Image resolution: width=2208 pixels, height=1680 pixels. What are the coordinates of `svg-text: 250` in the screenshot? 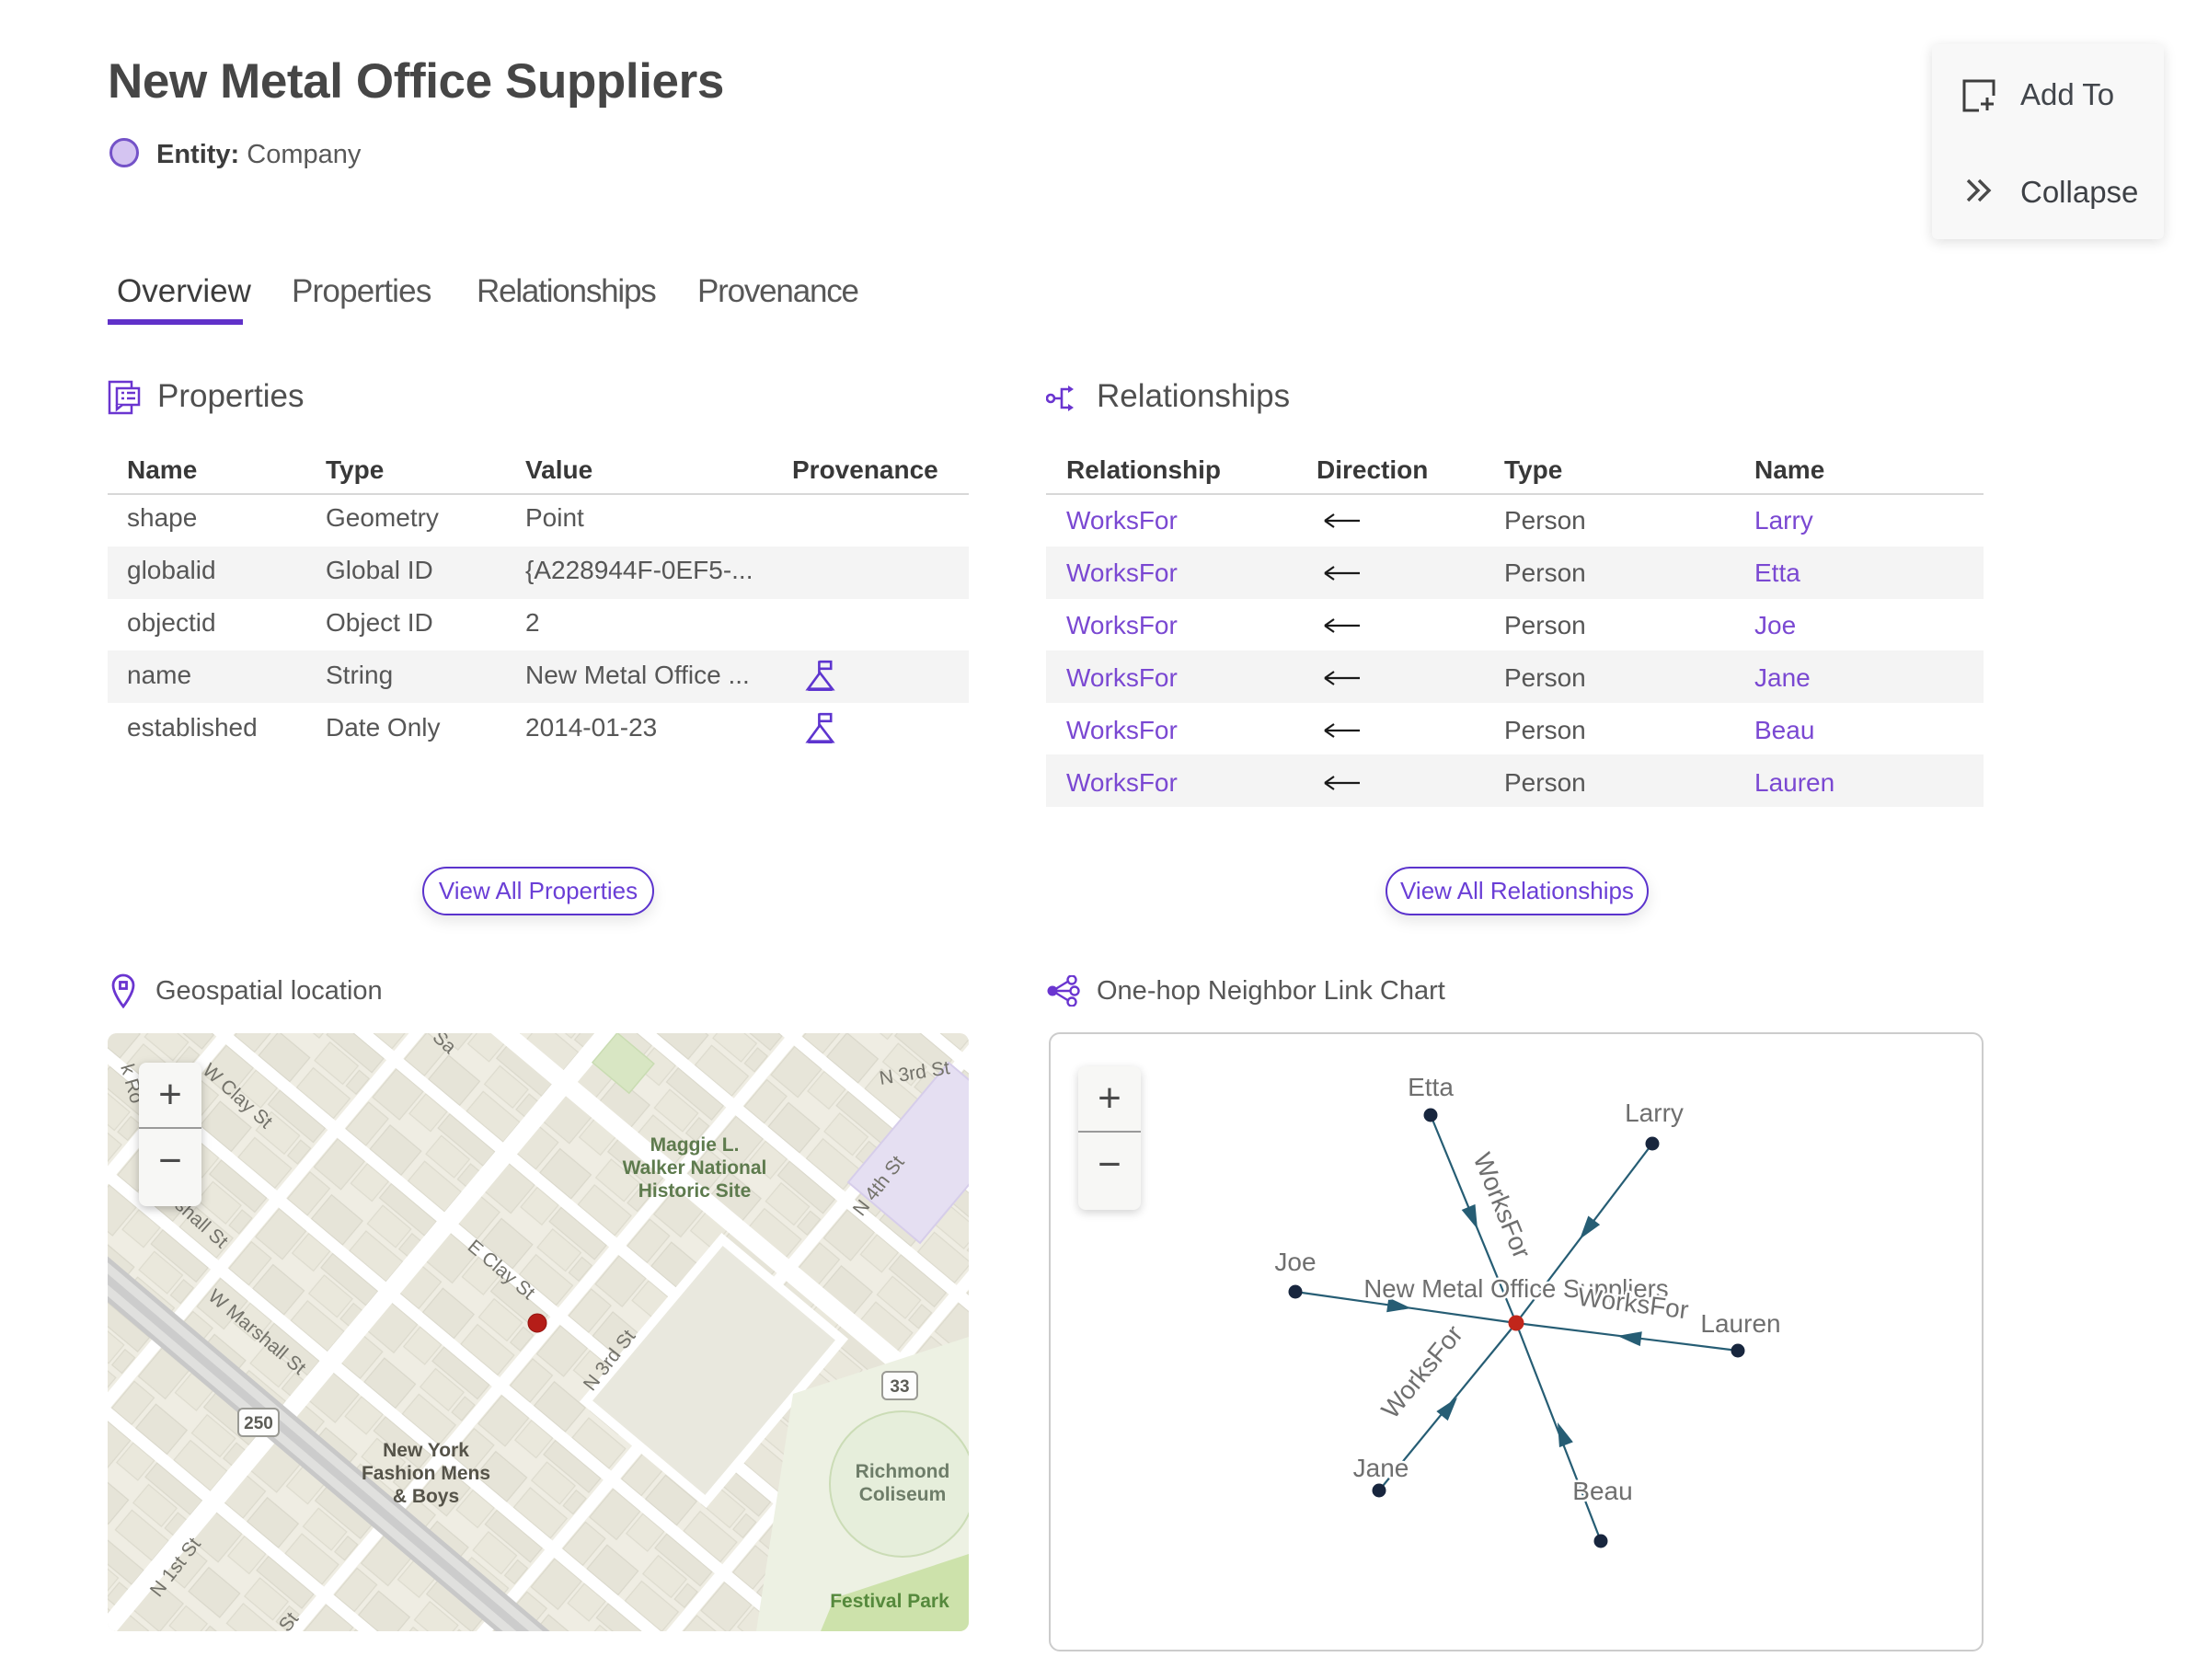 It's located at (258, 1423).